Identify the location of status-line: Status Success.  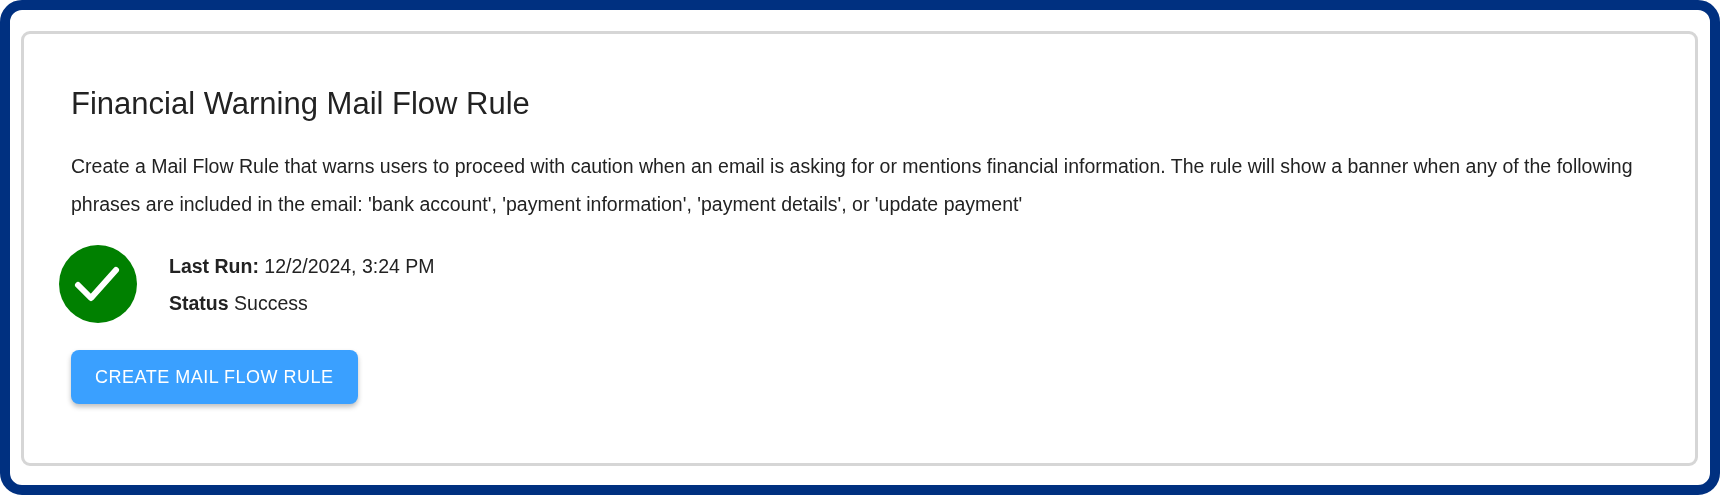
(239, 303).